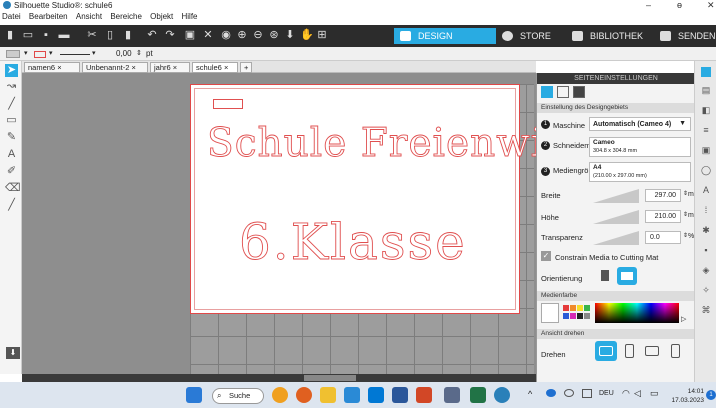 The image size is (716, 408). What do you see at coordinates (637, 313) in the screenshot?
I see `color-spectrum-picker` at bounding box center [637, 313].